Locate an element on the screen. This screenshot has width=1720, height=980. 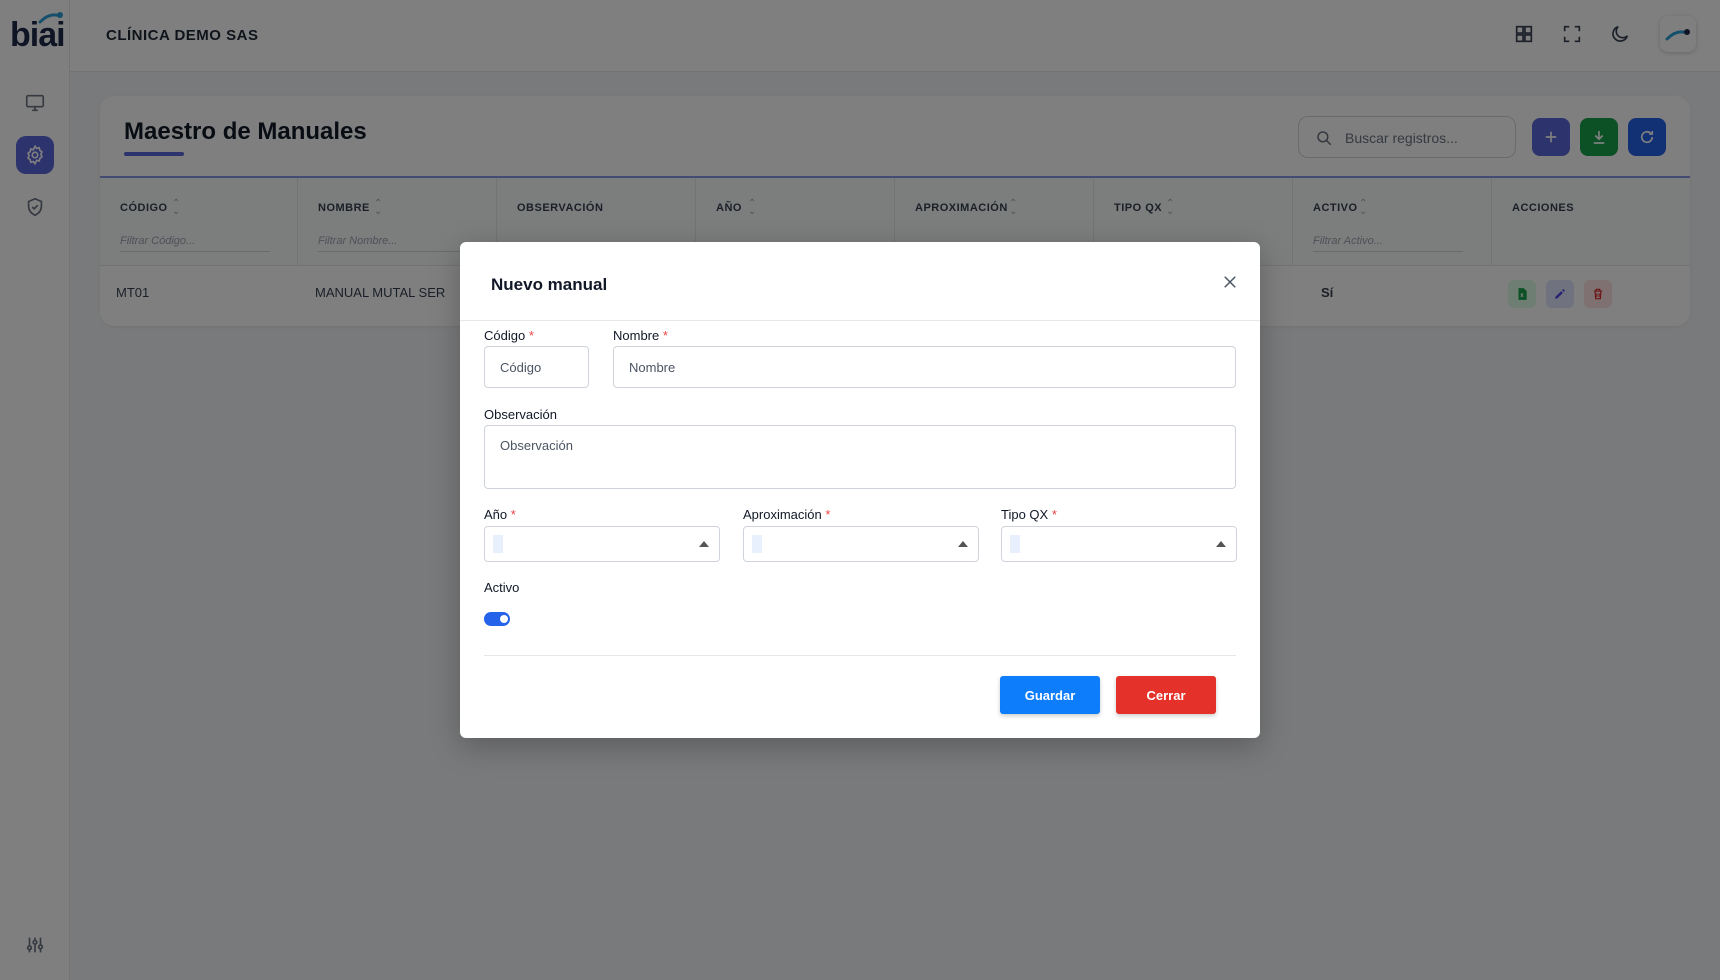
close-icon is located at coordinates (1230, 282).